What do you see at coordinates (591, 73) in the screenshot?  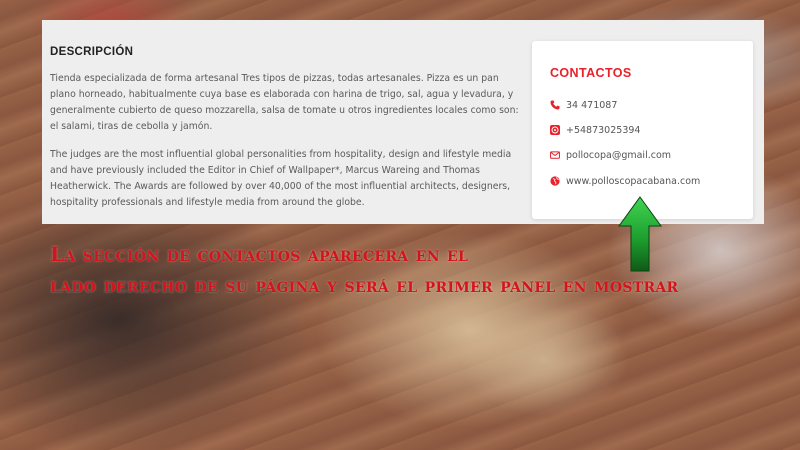 I see `contacts-title: CONTACTOS` at bounding box center [591, 73].